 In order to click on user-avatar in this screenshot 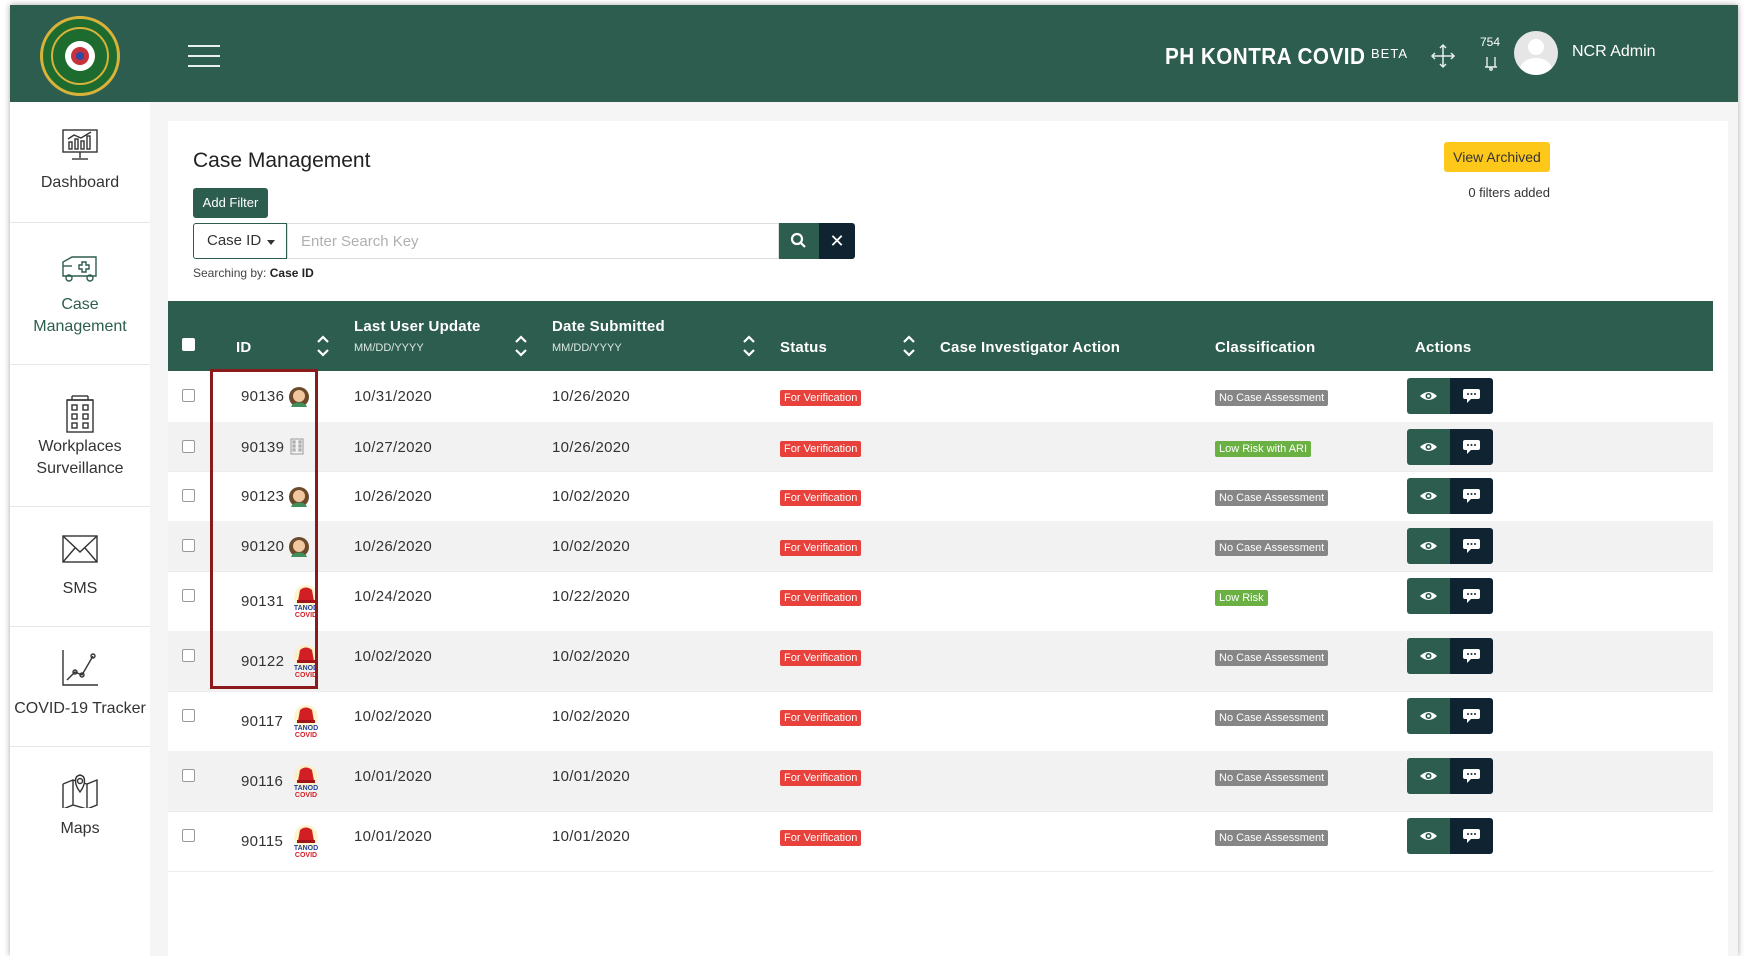, I will do `click(1536, 53)`.